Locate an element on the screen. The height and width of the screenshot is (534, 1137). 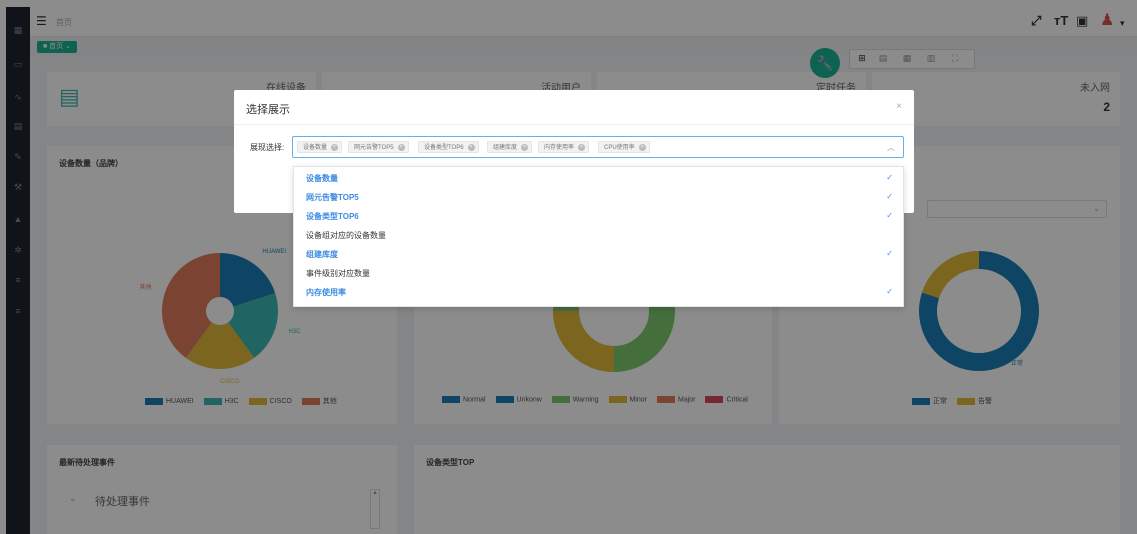
dropdown-option: 网元告警TOP5 ✓ is located at coordinates (599, 197).